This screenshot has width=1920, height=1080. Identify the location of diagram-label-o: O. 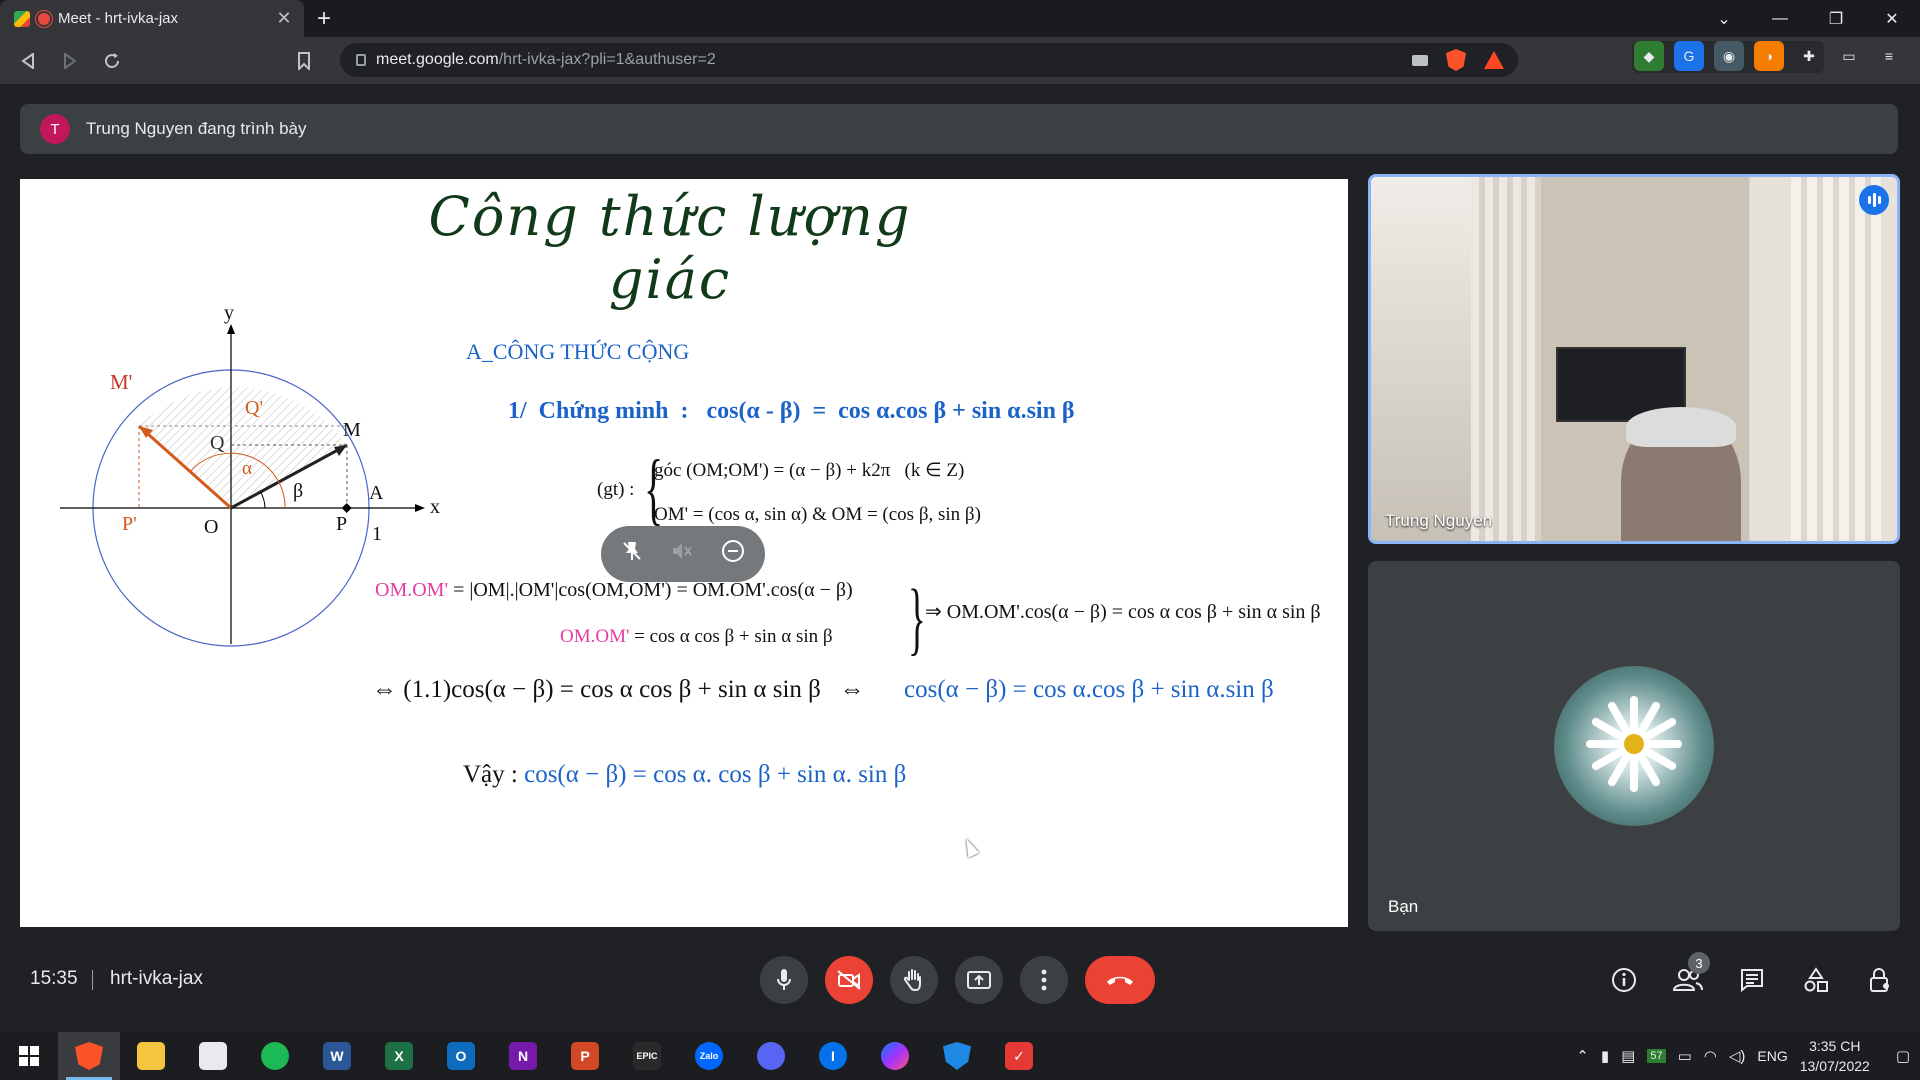
(211, 527).